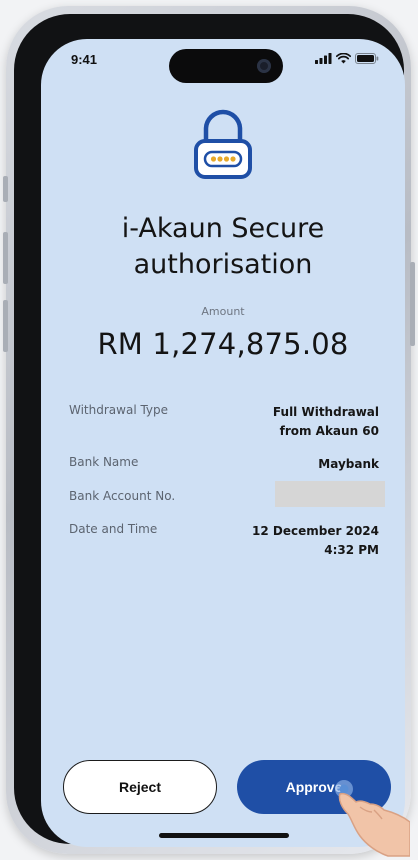  What do you see at coordinates (223, 246) in the screenshot?
I see `page-title: i-Akaun Secure authorisation` at bounding box center [223, 246].